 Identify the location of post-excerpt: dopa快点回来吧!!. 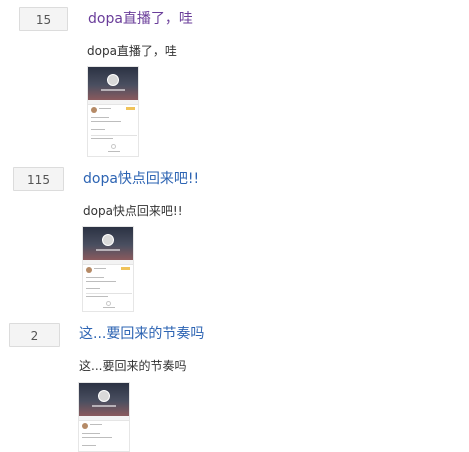
(133, 211).